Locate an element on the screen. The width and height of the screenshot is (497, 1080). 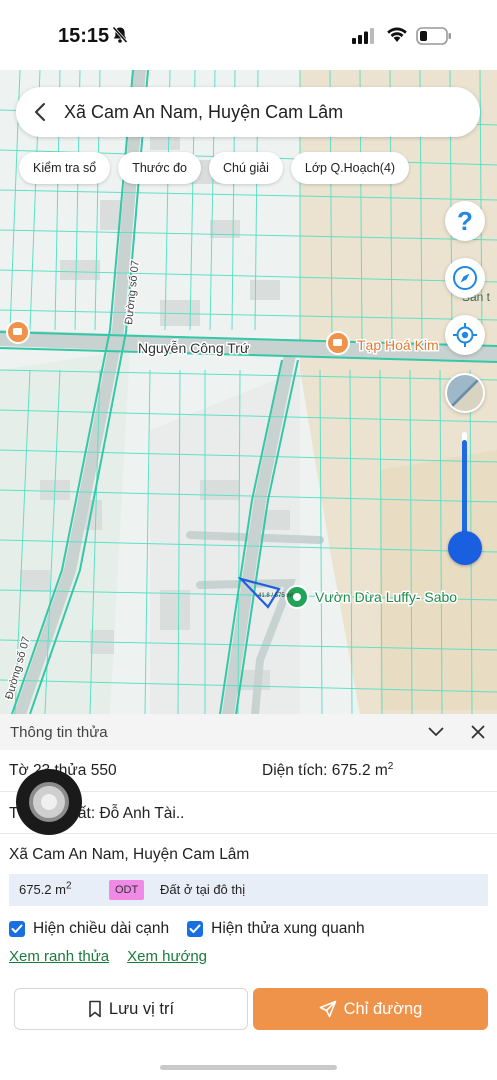
parcel-area: Diện tích: 675.2 m2 is located at coordinates (328, 770).